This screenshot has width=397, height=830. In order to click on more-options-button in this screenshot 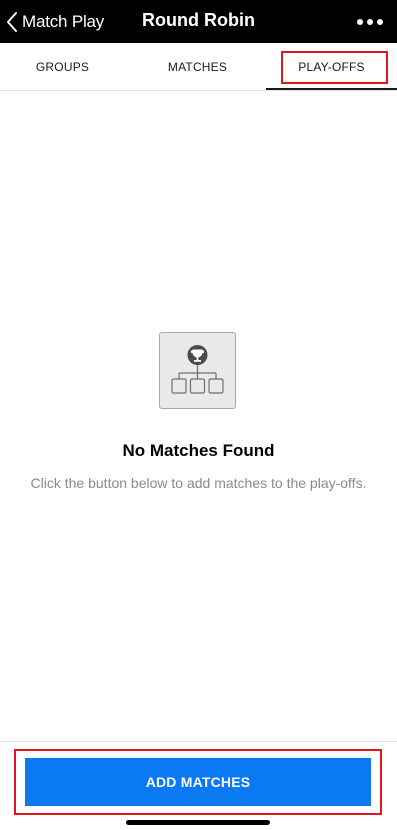, I will do `click(370, 22)`.